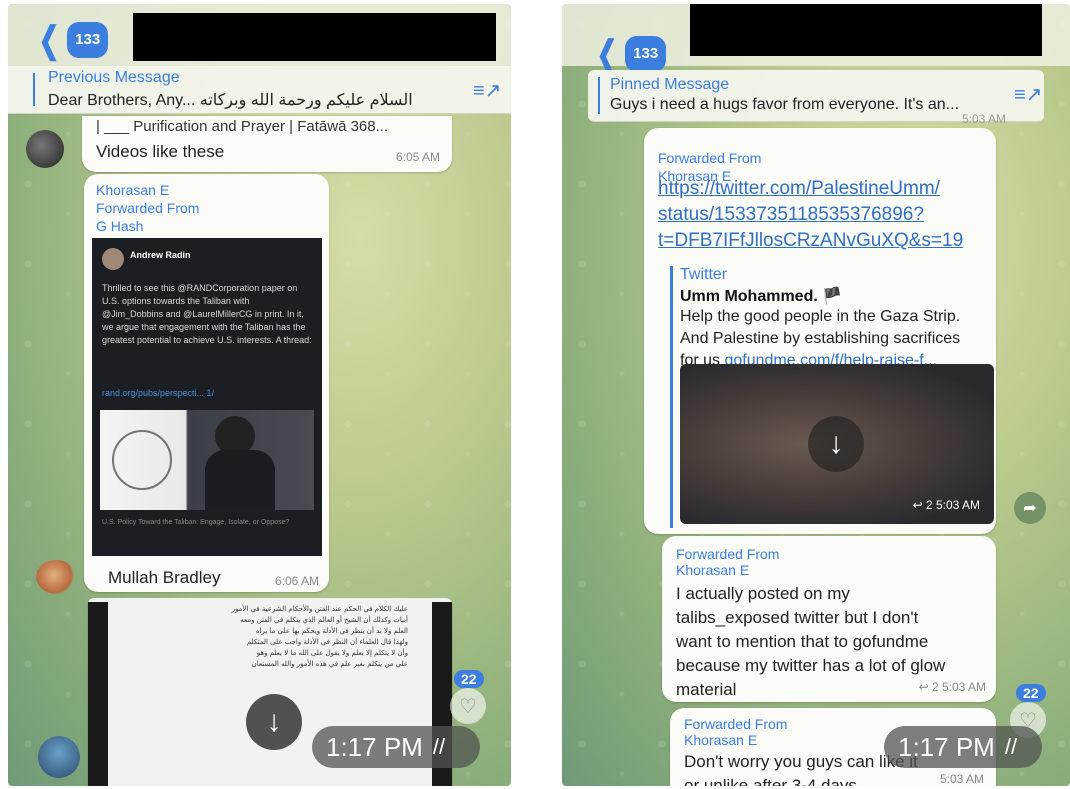 Image resolution: width=1070 pixels, height=789 pixels. I want to click on media-meta: ↩ 2 5:03 AM, so click(946, 505).